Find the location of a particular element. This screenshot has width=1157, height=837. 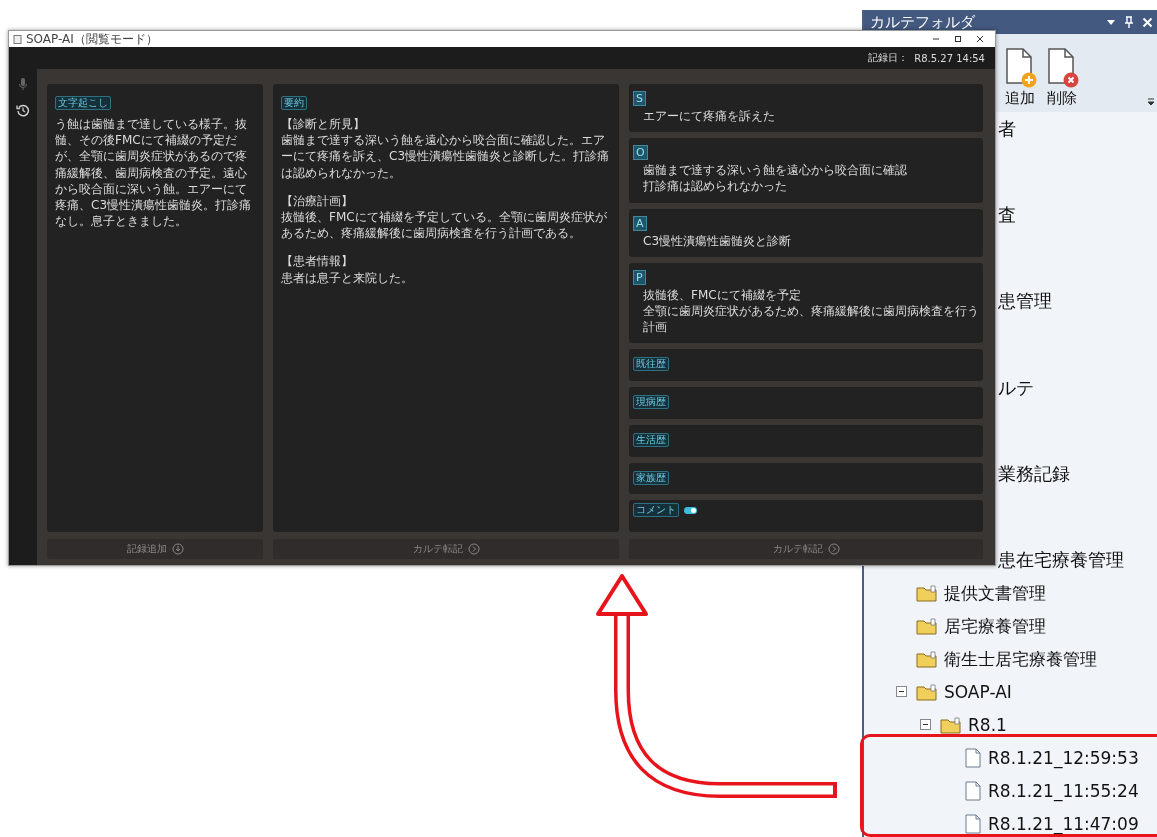

tree-item: 患管理 is located at coordinates (1077, 301).